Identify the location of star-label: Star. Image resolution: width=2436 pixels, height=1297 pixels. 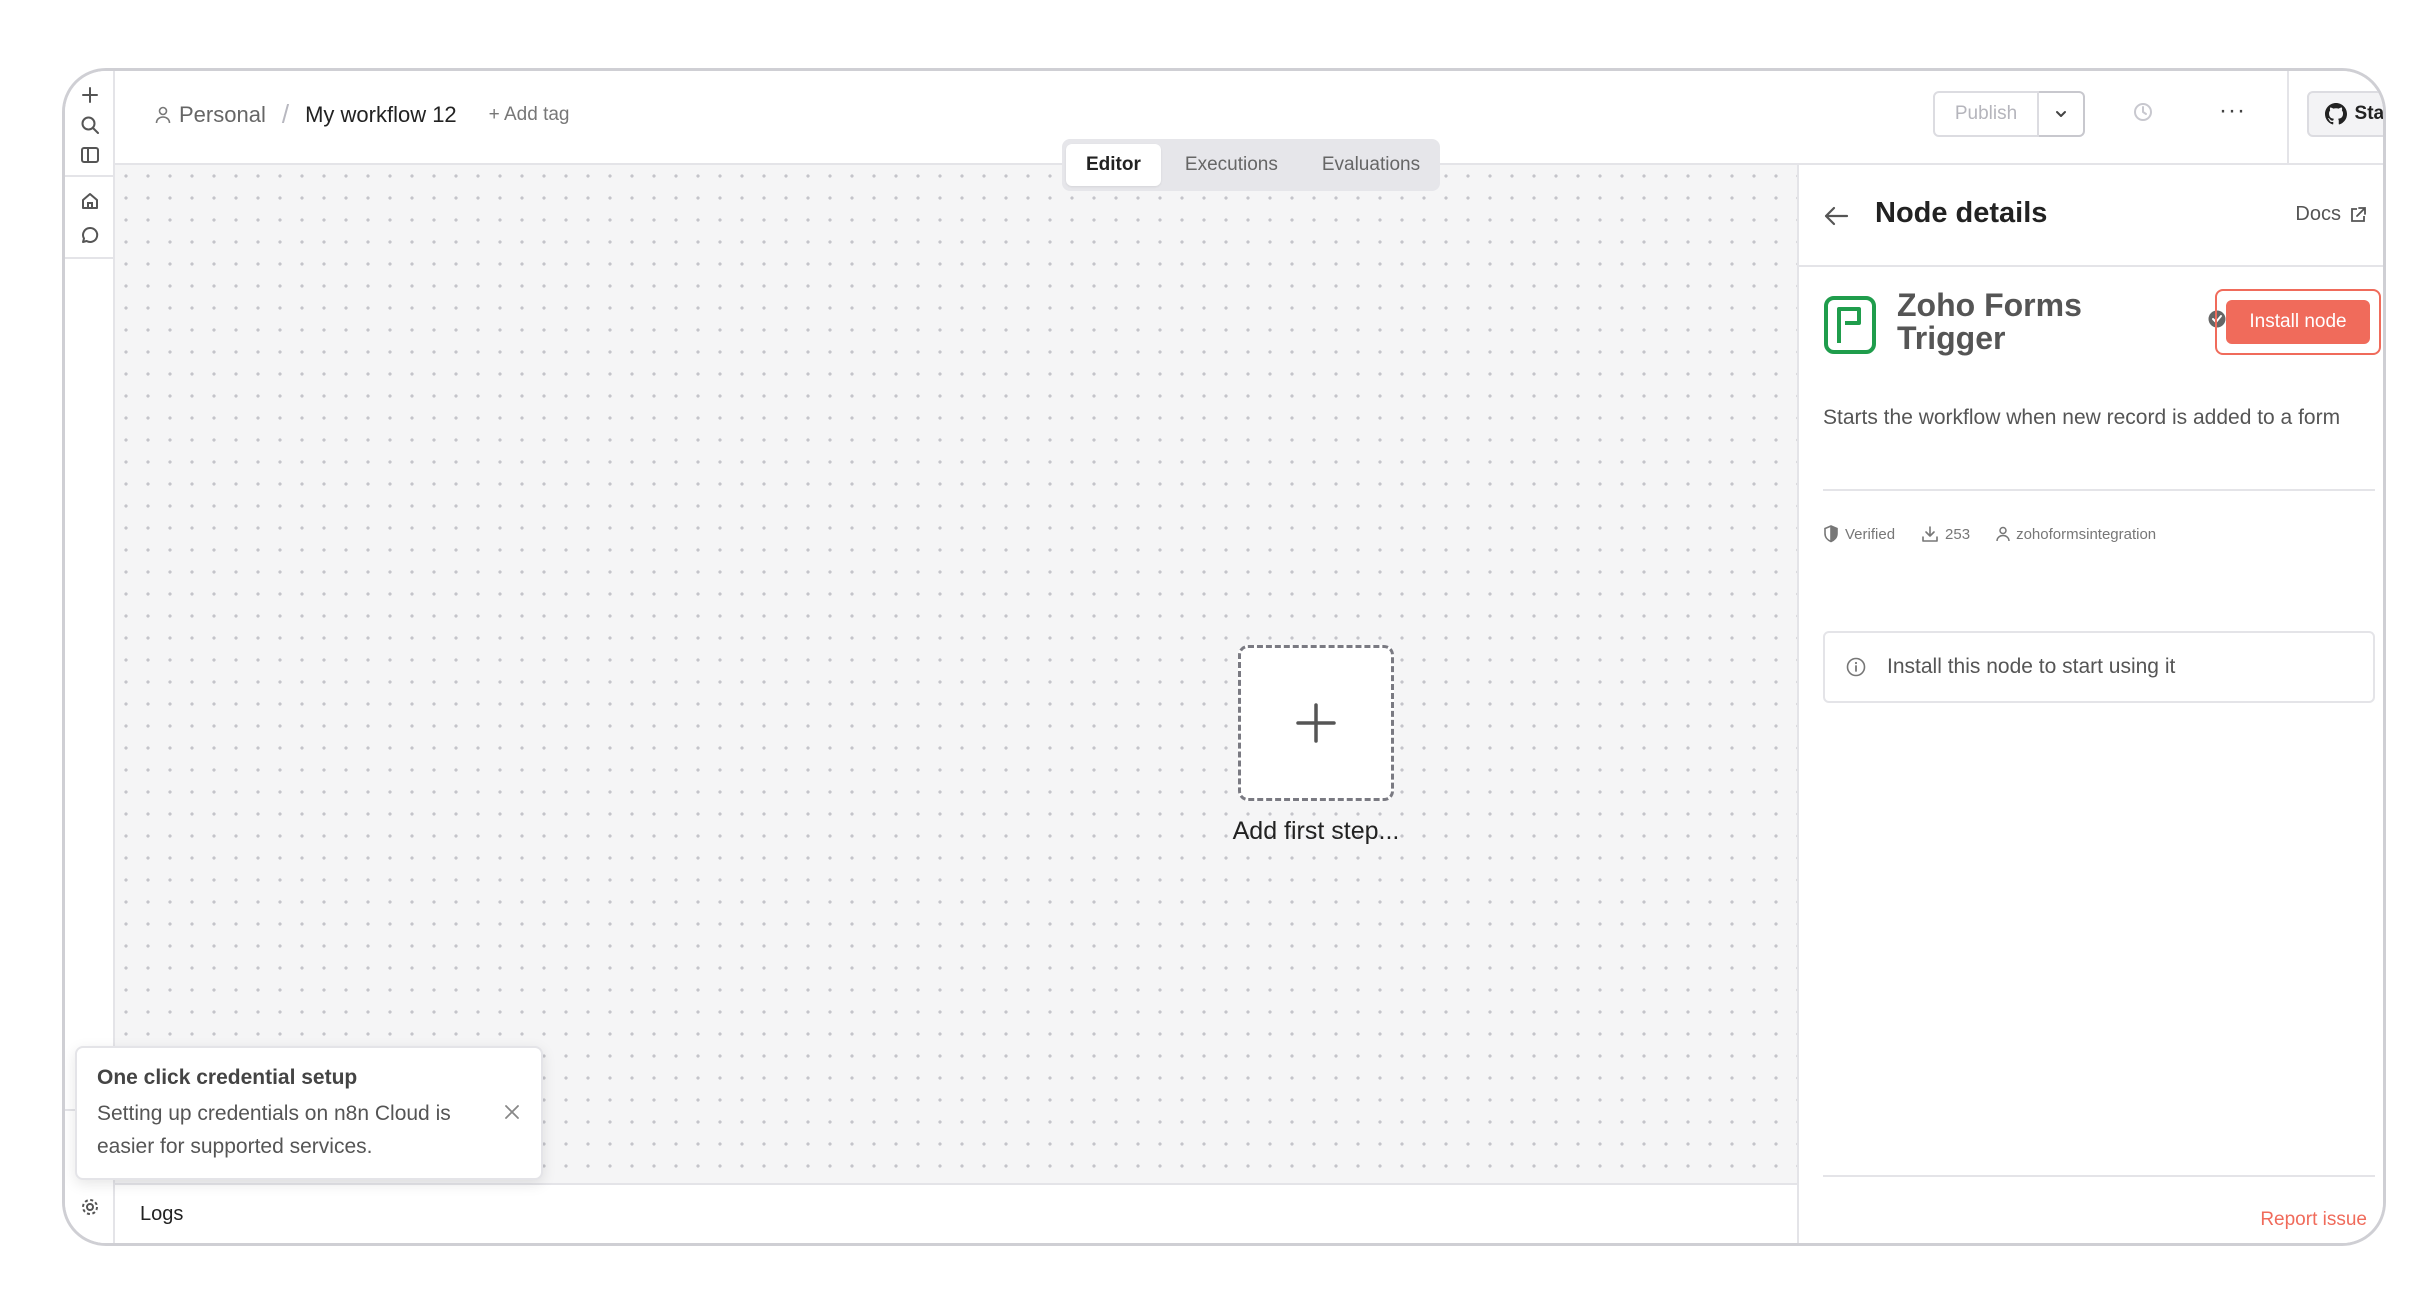
(2369, 113).